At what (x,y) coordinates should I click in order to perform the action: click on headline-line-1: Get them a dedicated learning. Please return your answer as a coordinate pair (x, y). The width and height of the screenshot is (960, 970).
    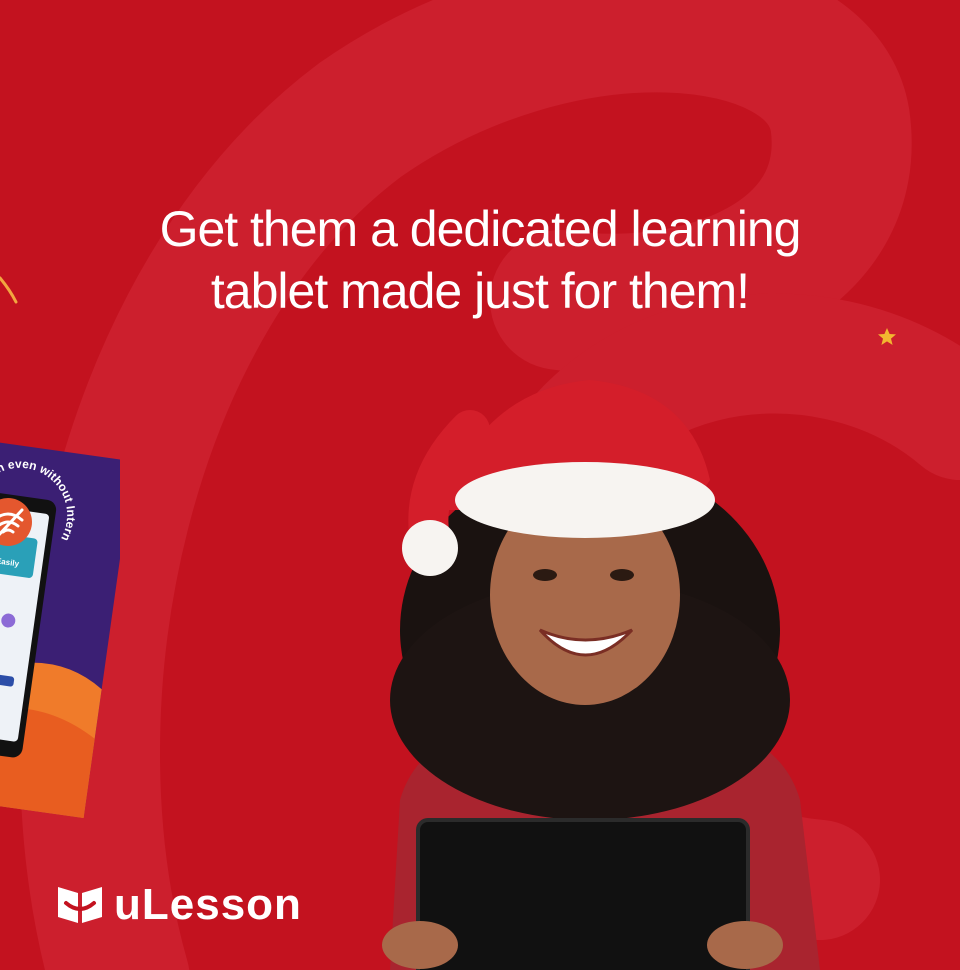
    Looking at the image, I should click on (480, 229).